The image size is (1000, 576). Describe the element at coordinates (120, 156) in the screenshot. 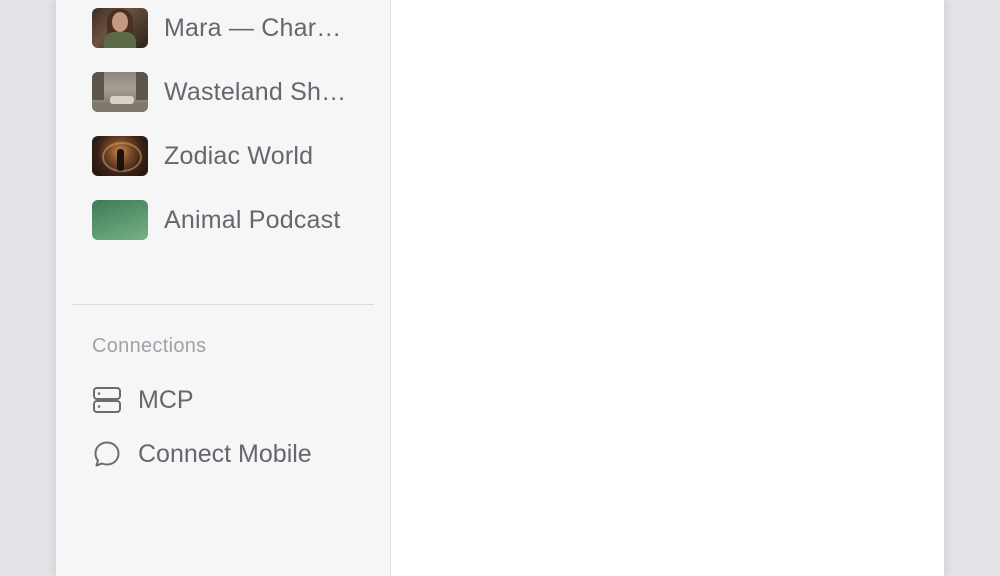

I see `zodiac-scene-thumbnail` at that location.